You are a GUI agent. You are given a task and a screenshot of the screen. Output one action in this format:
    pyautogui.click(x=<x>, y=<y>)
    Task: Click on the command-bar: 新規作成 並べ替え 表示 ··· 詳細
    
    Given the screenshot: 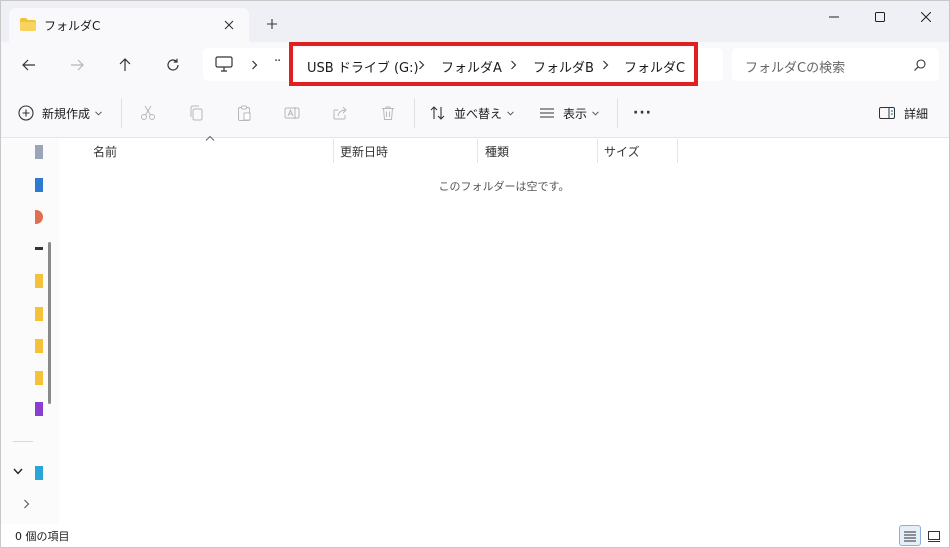 What is the action you would take?
    pyautogui.click(x=475, y=113)
    